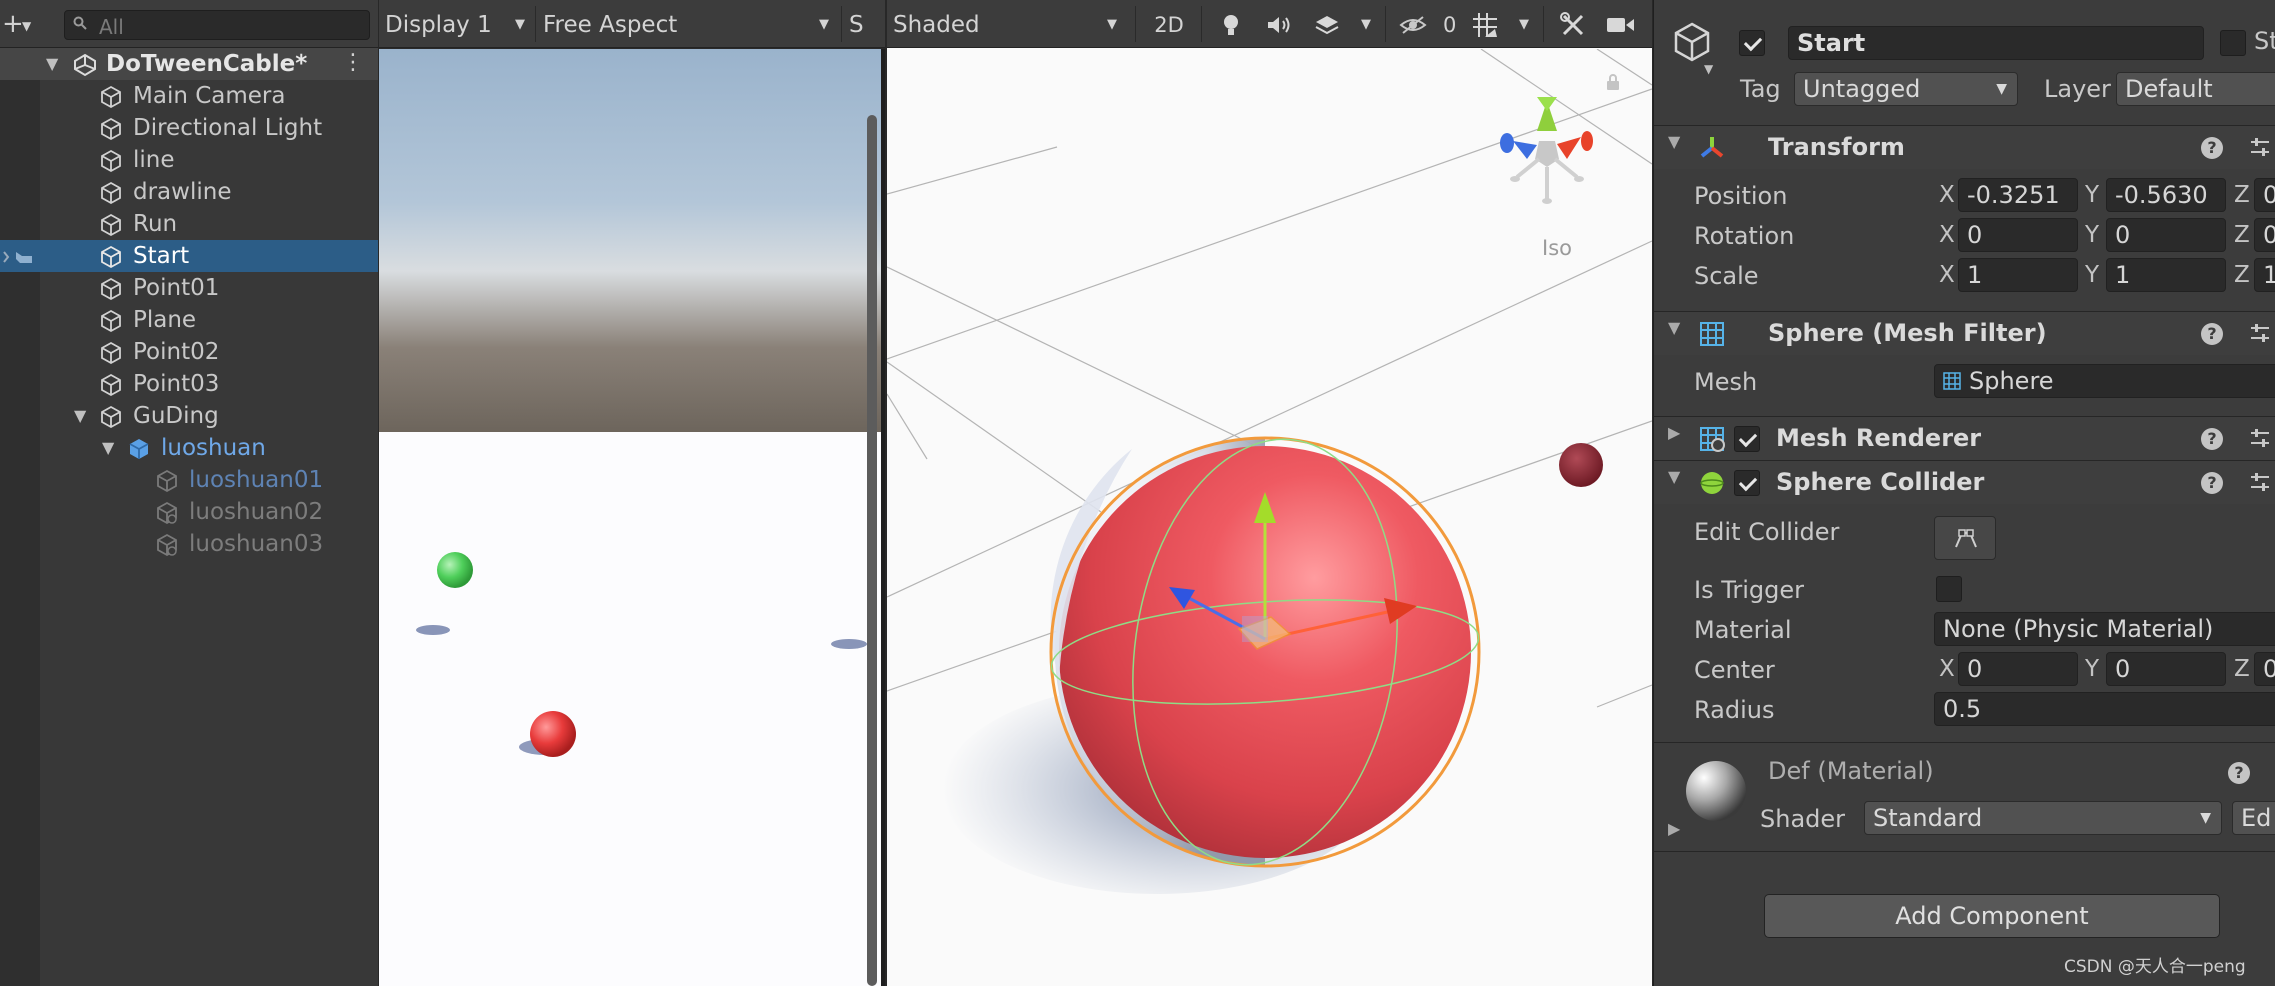 This screenshot has height=986, width=2275. Describe the element at coordinates (1169, 25) in the screenshot. I see `2d-toggle: 2D` at that location.